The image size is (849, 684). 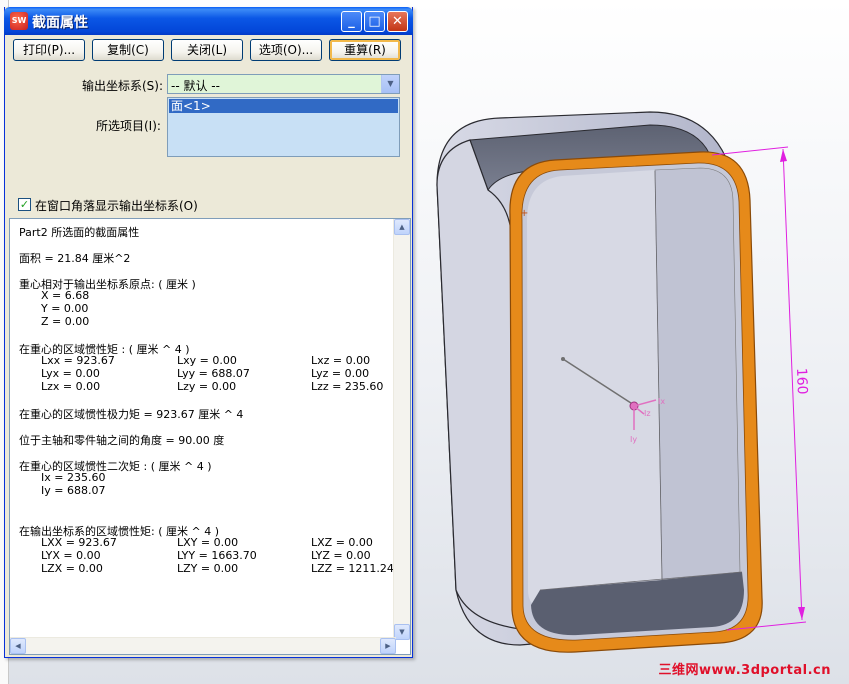 What do you see at coordinates (801, 381) in the screenshot?
I see `dimension-value: 160` at bounding box center [801, 381].